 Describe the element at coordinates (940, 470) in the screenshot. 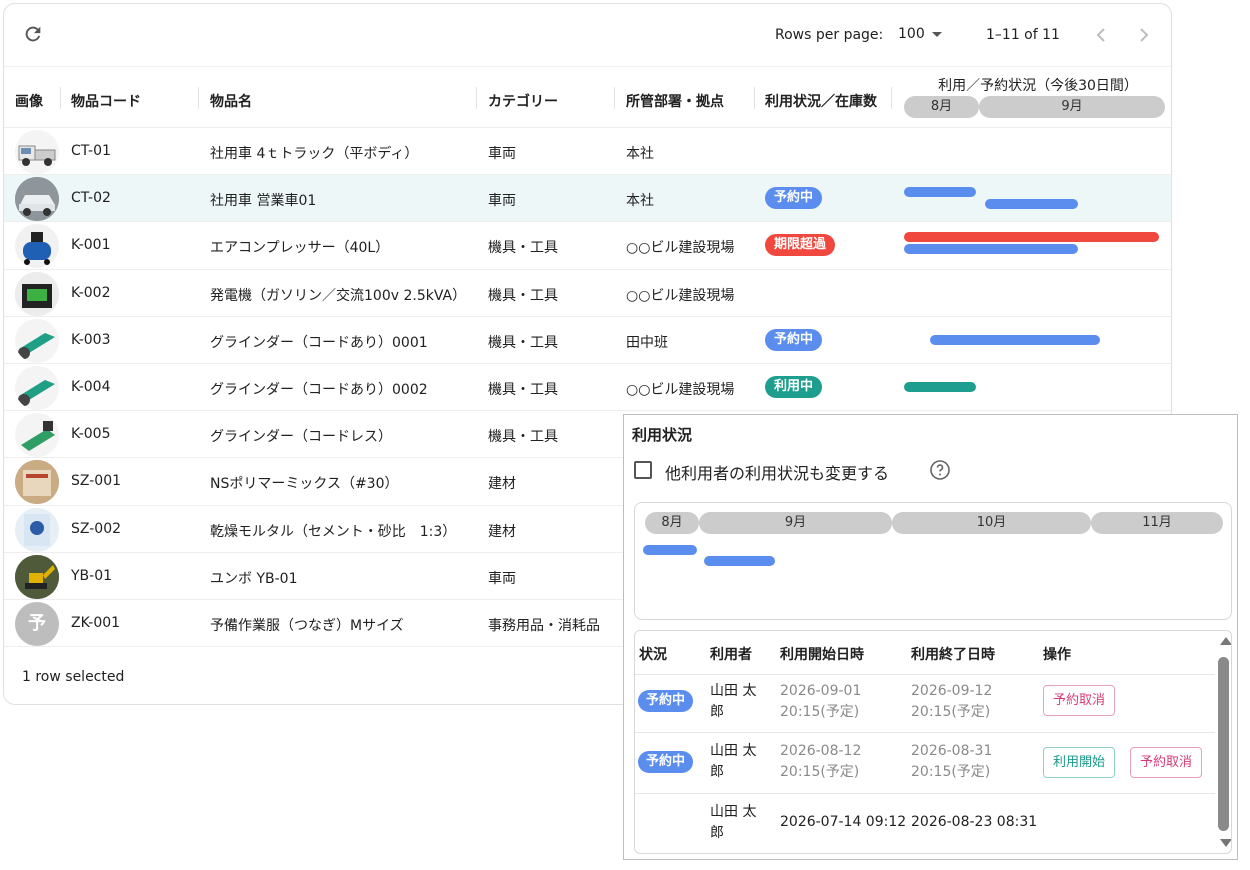

I see `help-circle-icon` at that location.